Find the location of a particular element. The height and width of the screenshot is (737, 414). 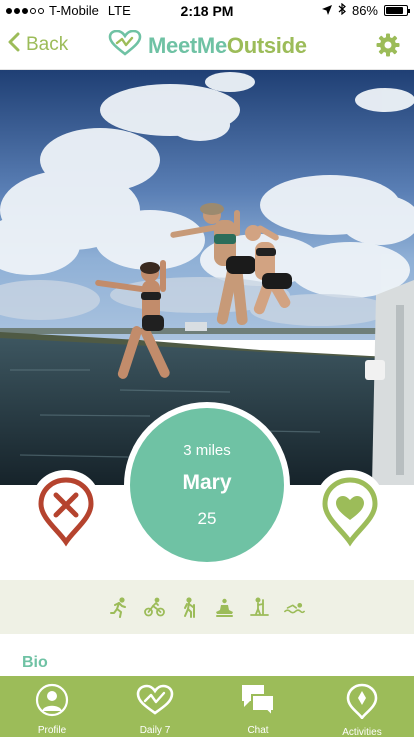

battery-level-fill is located at coordinates (395, 10).